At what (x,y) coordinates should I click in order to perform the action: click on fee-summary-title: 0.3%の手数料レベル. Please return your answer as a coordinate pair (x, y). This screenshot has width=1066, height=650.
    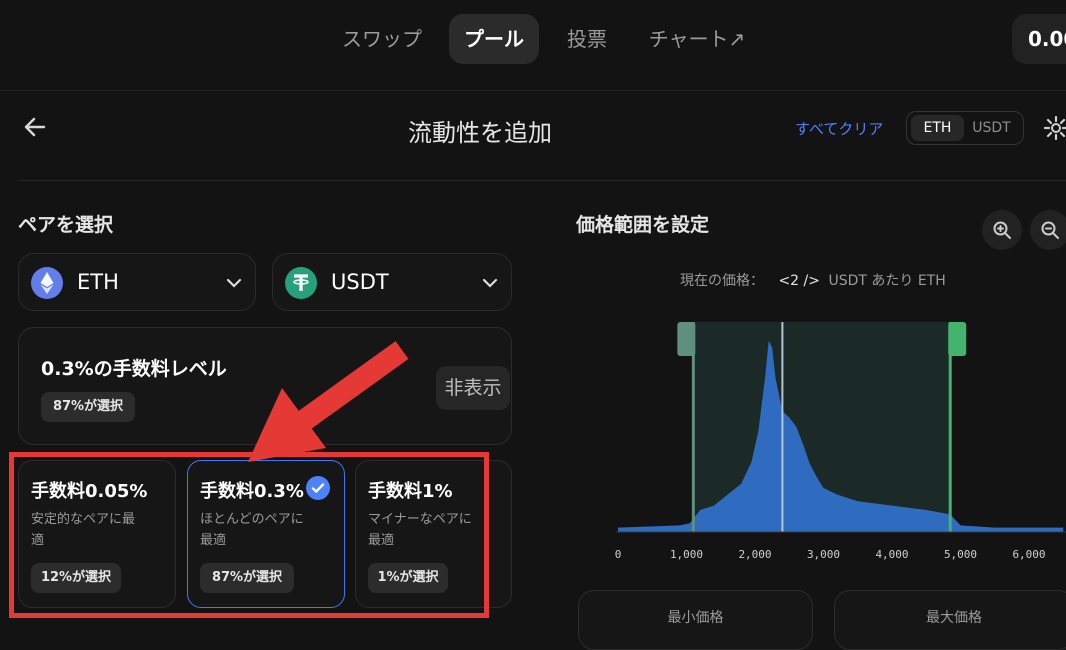
    Looking at the image, I should click on (134, 369).